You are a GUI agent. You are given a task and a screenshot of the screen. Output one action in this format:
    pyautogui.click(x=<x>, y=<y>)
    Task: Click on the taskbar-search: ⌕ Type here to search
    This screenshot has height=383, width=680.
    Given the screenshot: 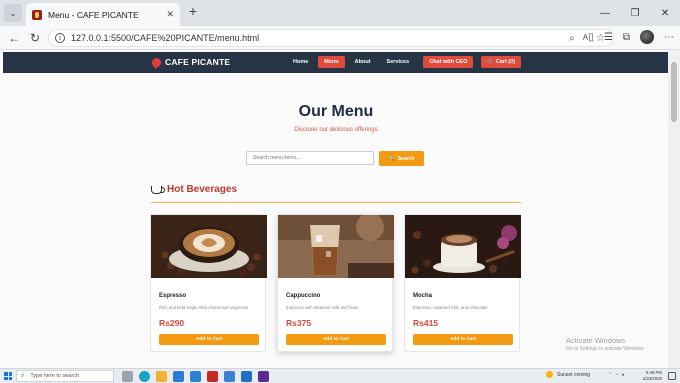 What is the action you would take?
    pyautogui.click(x=65, y=376)
    